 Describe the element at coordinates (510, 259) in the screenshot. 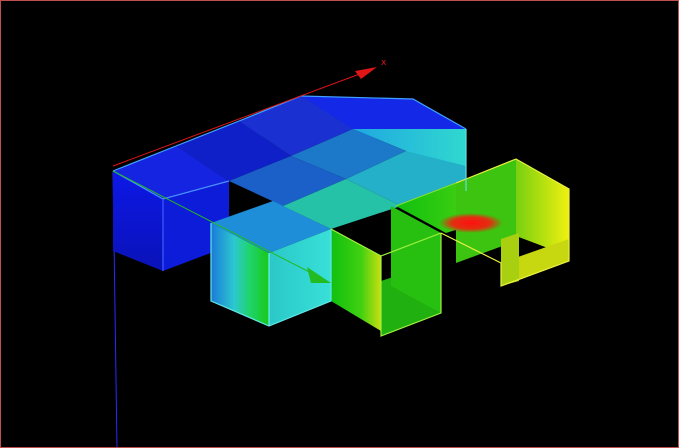

I see `yellow-block-front` at that location.